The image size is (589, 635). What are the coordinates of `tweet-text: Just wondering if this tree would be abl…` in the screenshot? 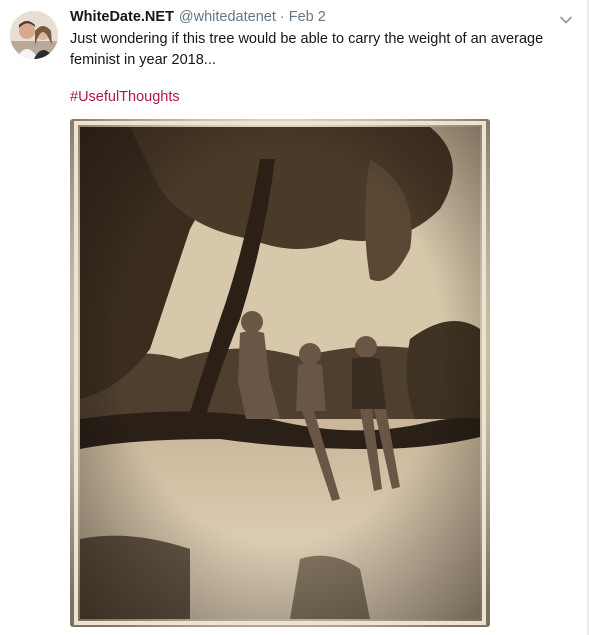 It's located at (307, 49).